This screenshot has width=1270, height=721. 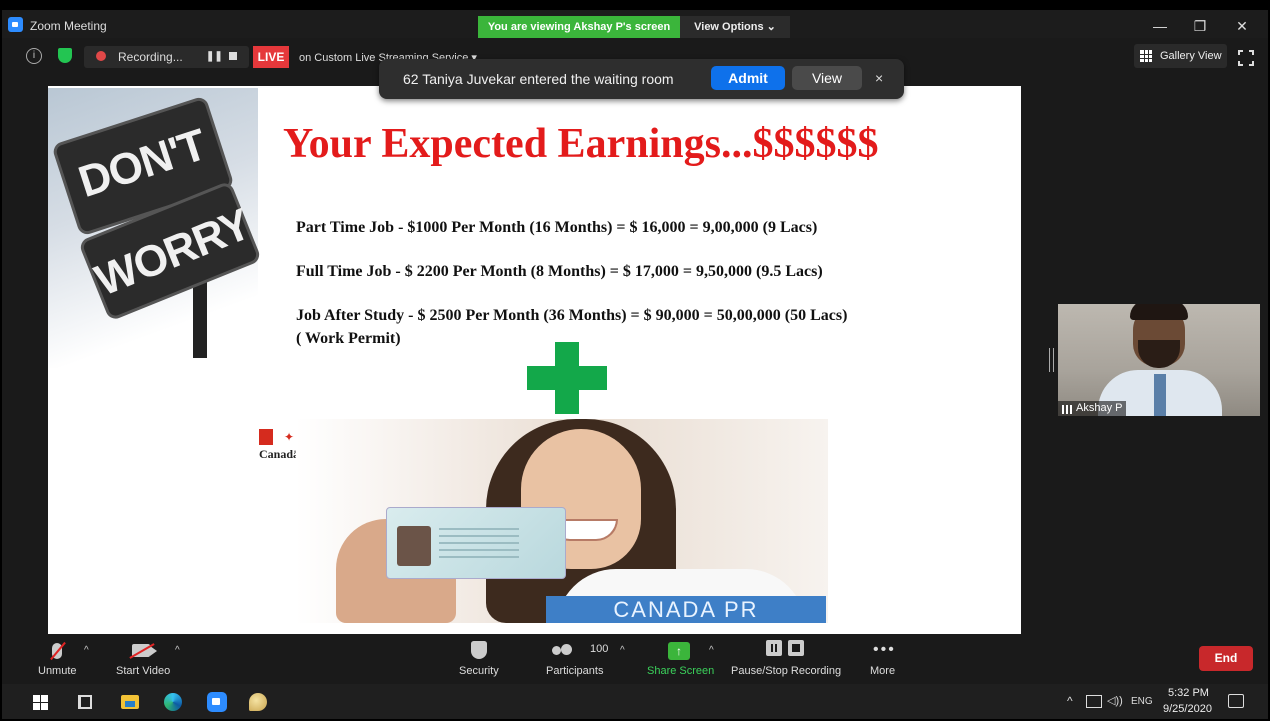 I want to click on minimize-button: —, so click(x=1160, y=26).